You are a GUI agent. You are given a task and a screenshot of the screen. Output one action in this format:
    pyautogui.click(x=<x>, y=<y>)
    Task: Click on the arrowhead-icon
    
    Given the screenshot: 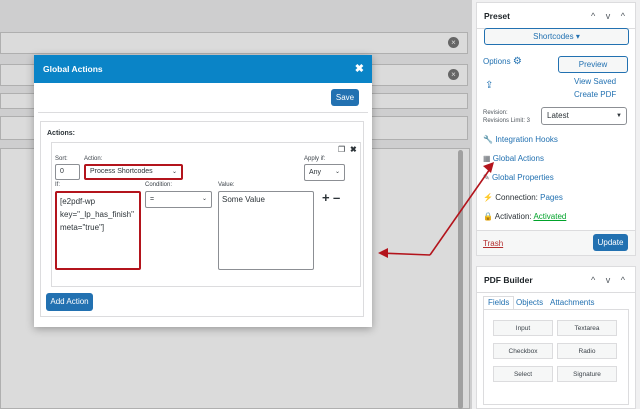 What is the action you would take?
    pyautogui.click(x=383, y=253)
    